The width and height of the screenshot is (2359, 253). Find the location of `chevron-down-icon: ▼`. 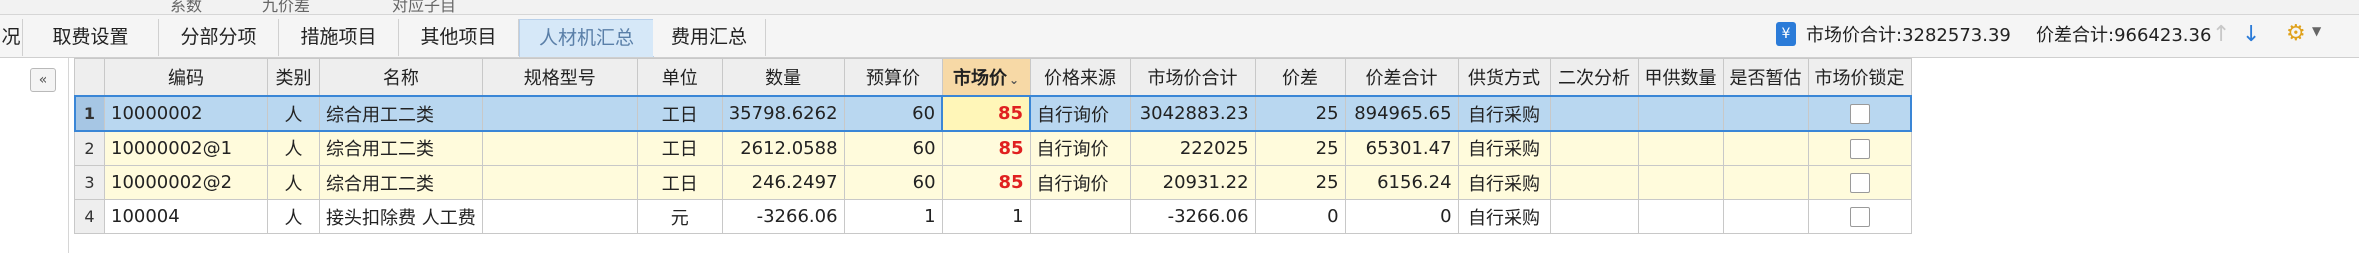

chevron-down-icon: ▼ is located at coordinates (2316, 31).